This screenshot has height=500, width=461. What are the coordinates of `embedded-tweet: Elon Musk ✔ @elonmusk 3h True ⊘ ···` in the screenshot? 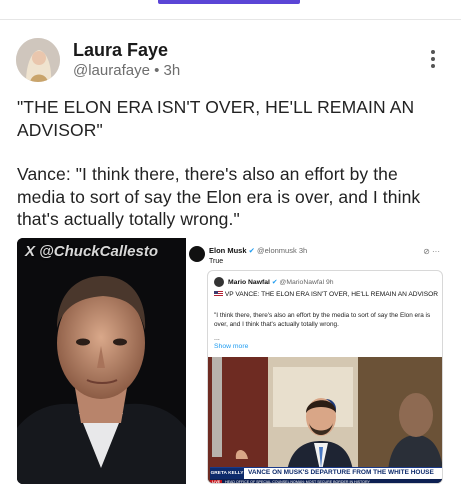 It's located at (316, 255).